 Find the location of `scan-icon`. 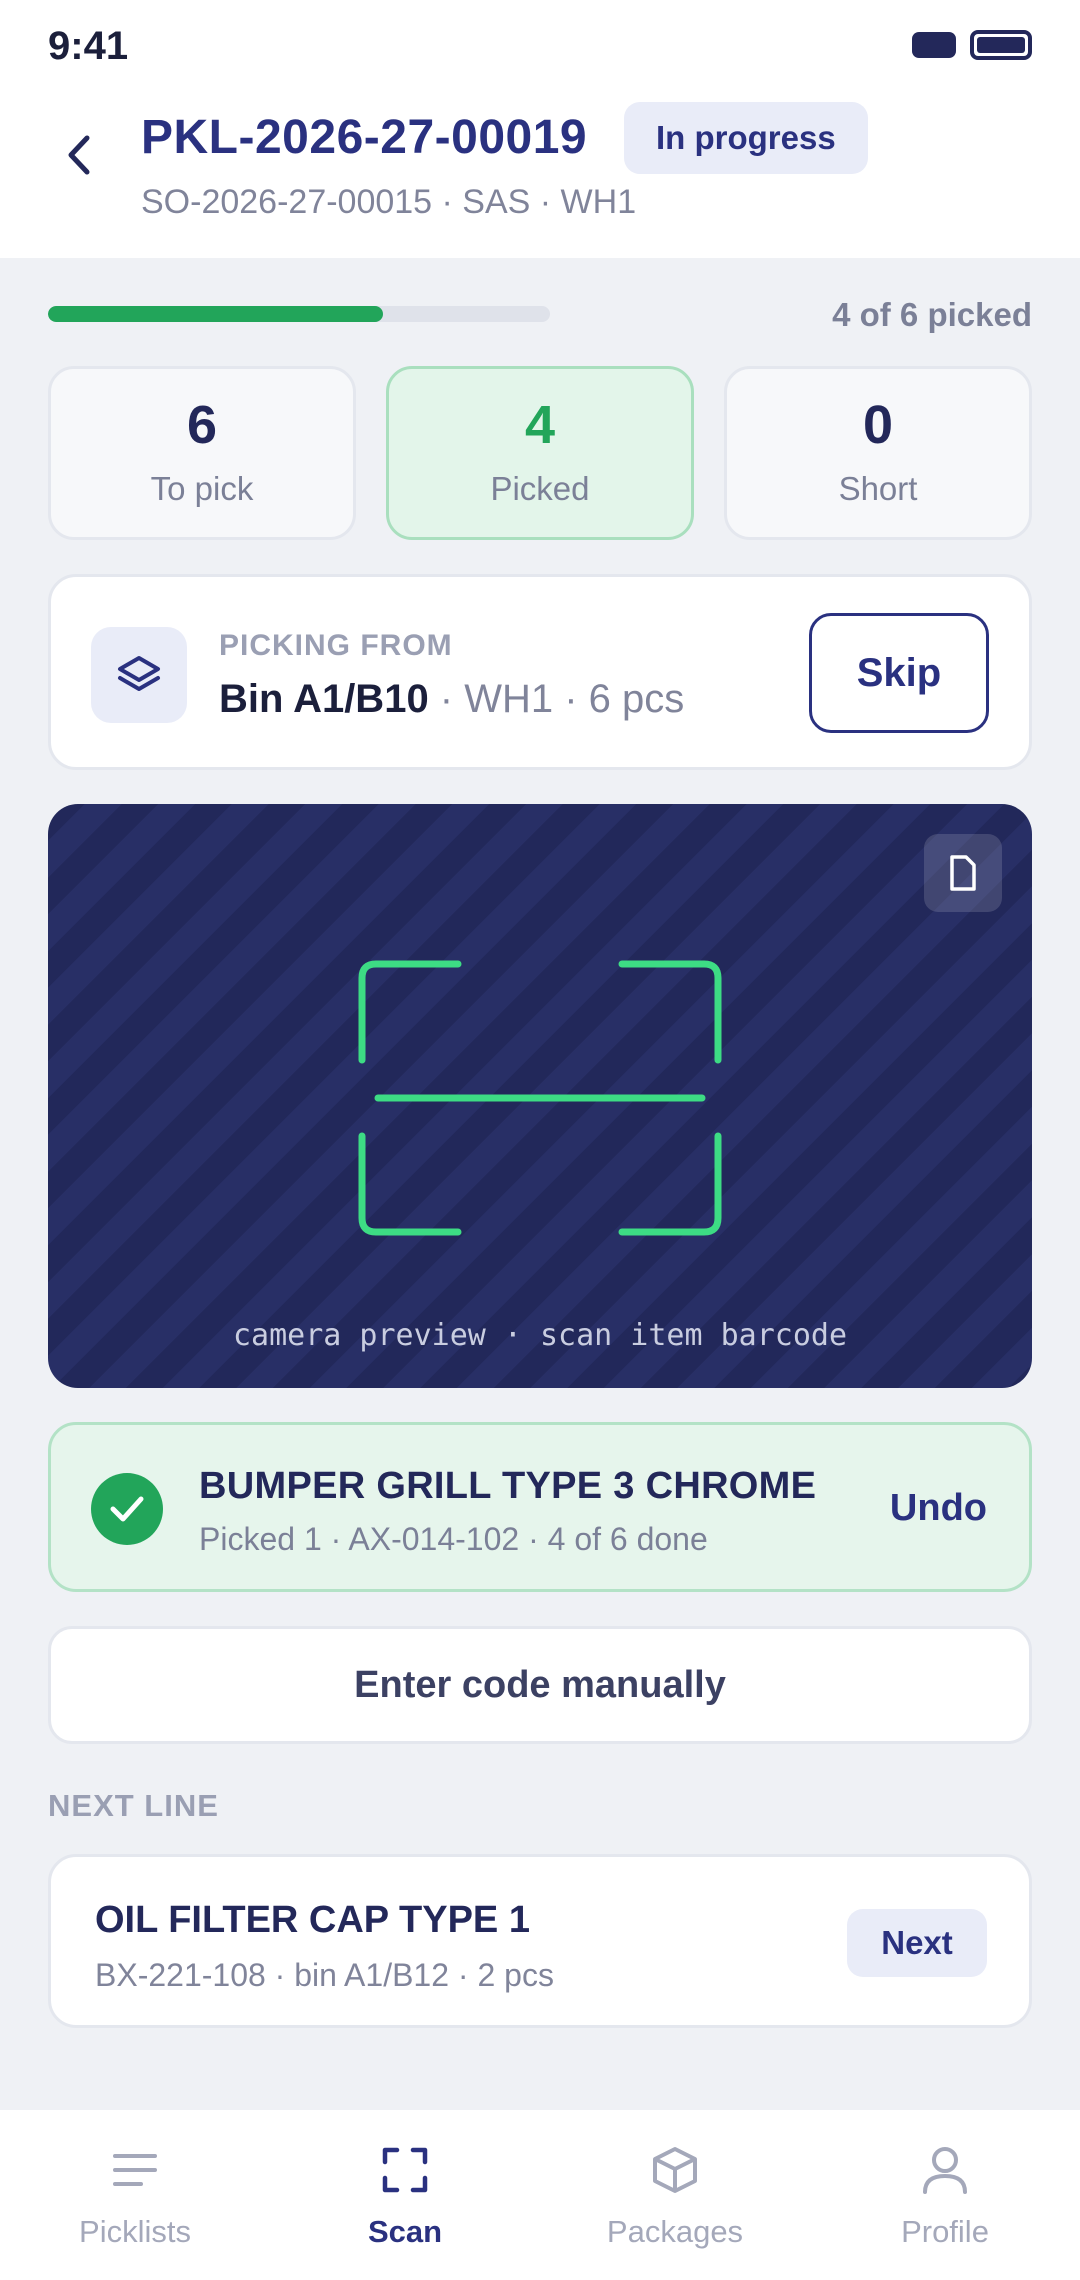

scan-icon is located at coordinates (405, 2170).